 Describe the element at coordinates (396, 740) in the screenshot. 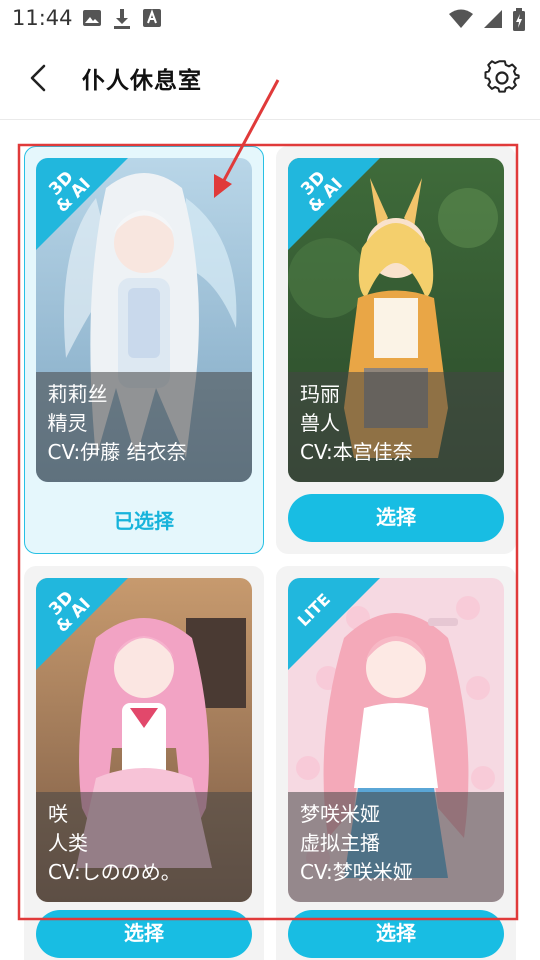

I see `character-portrait: LITE 梦咲米娅 虚拟主播 CV:梦咲米娅` at that location.